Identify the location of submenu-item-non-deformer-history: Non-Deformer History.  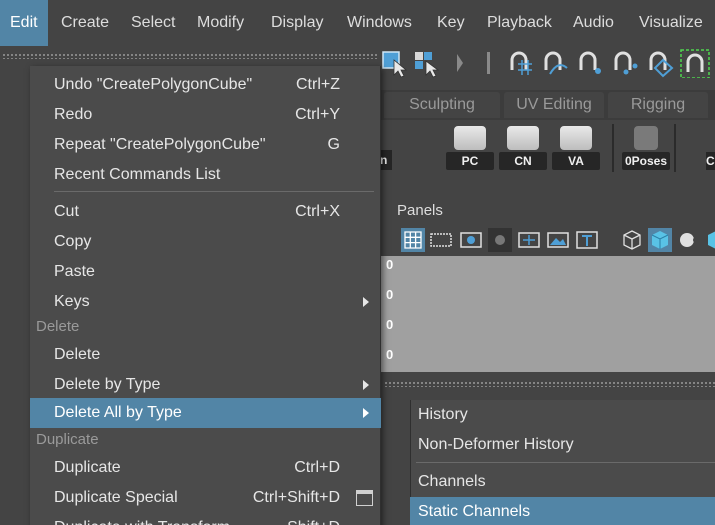
(562, 445).